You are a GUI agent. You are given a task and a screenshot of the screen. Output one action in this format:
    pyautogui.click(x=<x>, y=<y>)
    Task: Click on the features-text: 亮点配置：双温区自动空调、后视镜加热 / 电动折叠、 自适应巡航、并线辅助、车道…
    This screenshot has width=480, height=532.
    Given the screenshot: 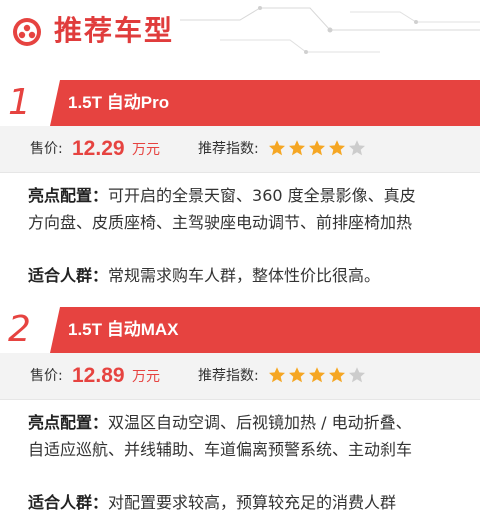 What is the action you would take?
    pyautogui.click(x=220, y=436)
    